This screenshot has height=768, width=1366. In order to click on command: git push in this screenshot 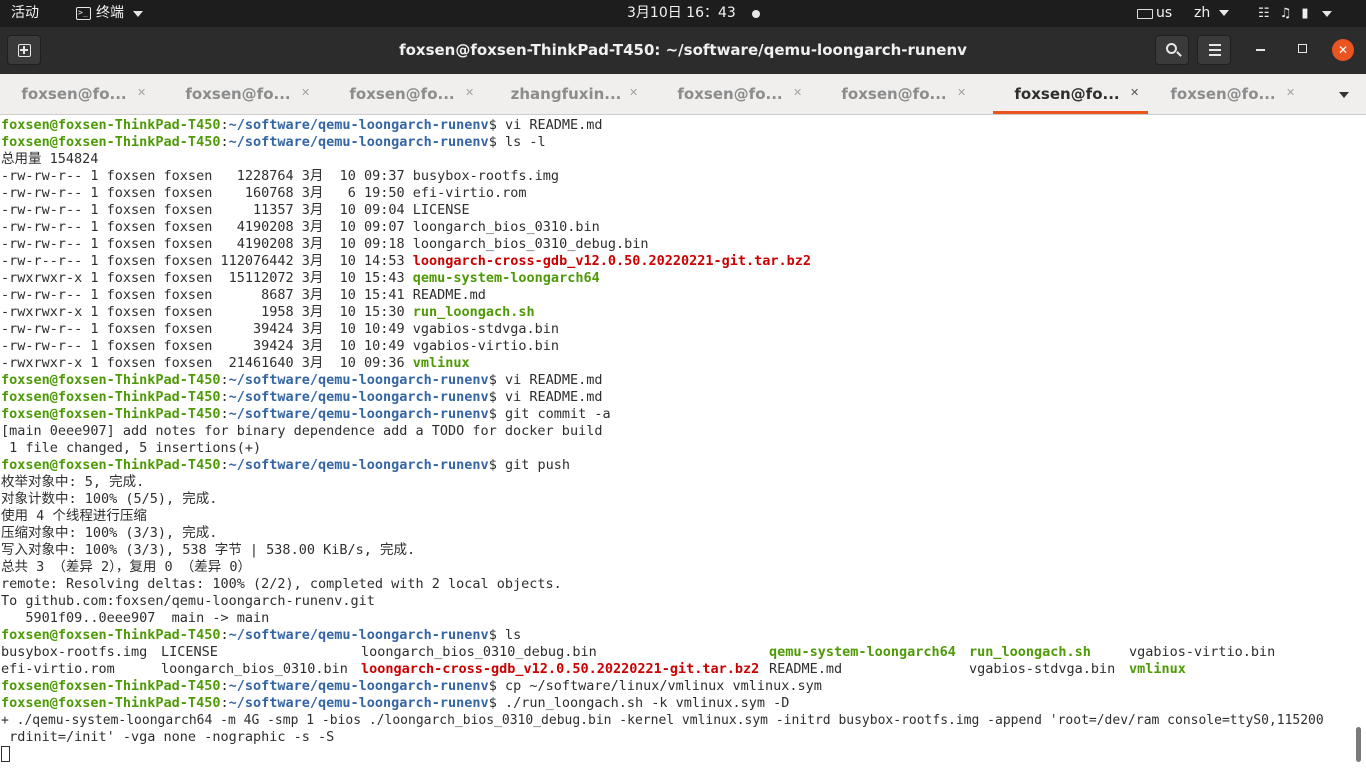, I will do `click(533, 465)`.